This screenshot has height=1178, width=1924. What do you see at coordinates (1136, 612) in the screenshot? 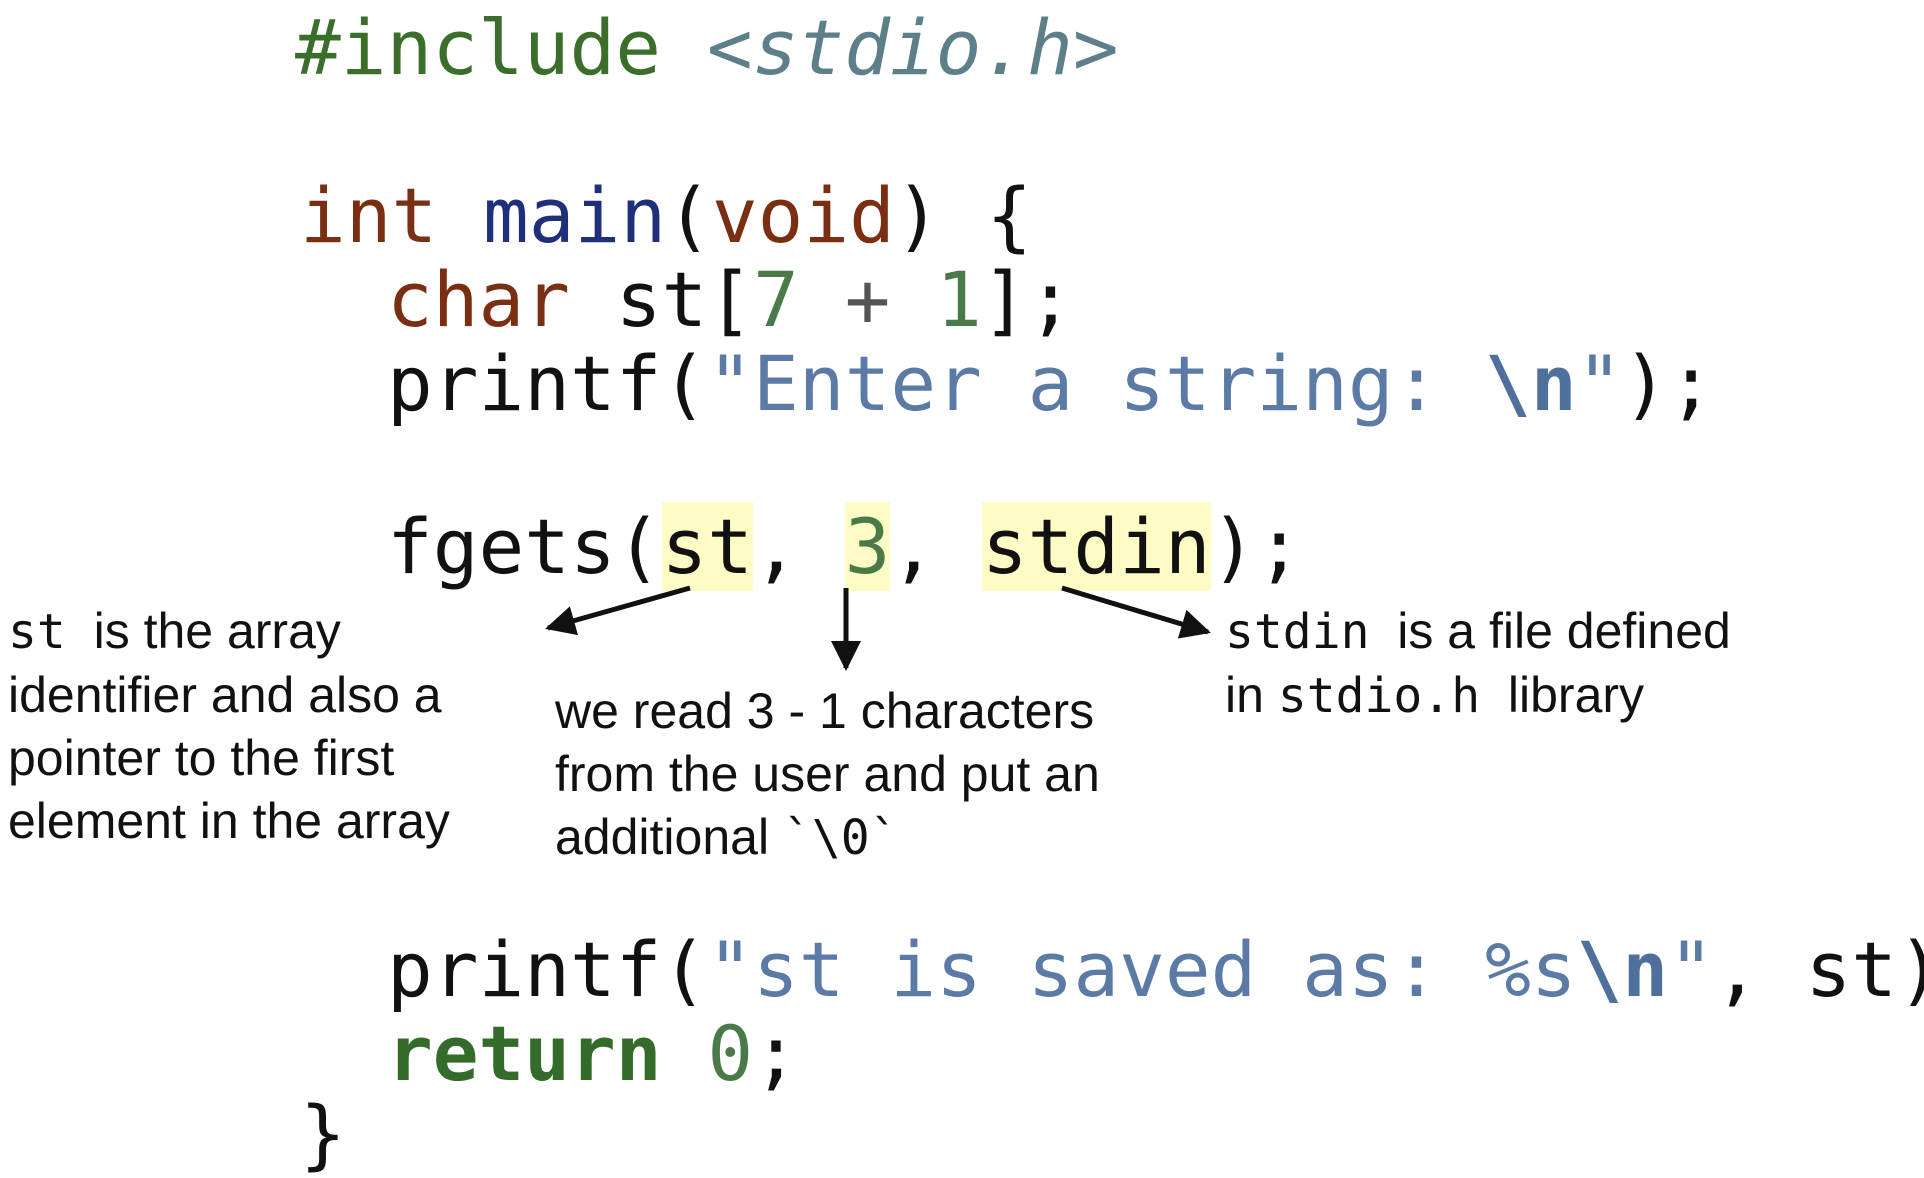
I see `arrow-stdin` at bounding box center [1136, 612].